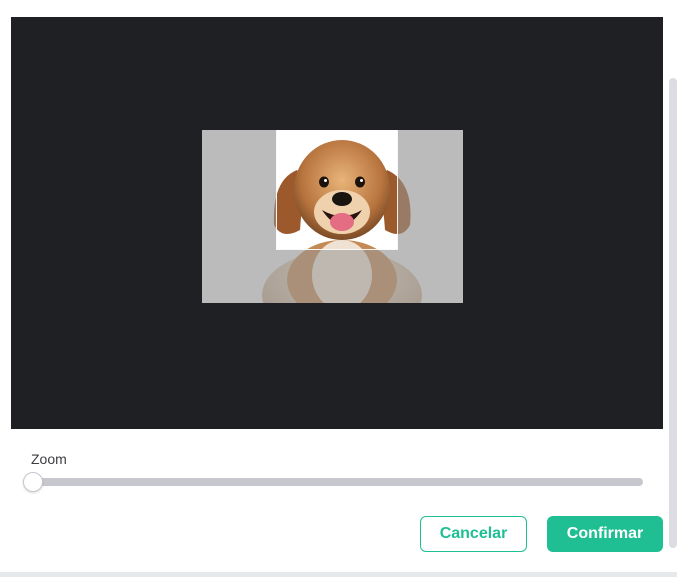  Describe the element at coordinates (49, 459) in the screenshot. I see `zoom-label: Zoom` at that location.